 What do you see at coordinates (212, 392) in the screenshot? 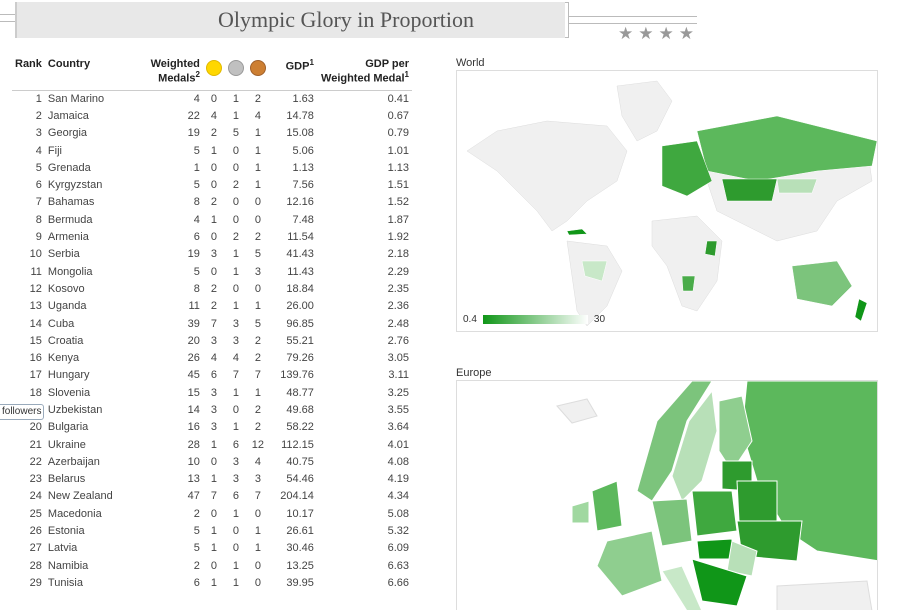
I see `table-row: 18 Slovenia 15 3 1 1 48.77 3.25` at bounding box center [212, 392].